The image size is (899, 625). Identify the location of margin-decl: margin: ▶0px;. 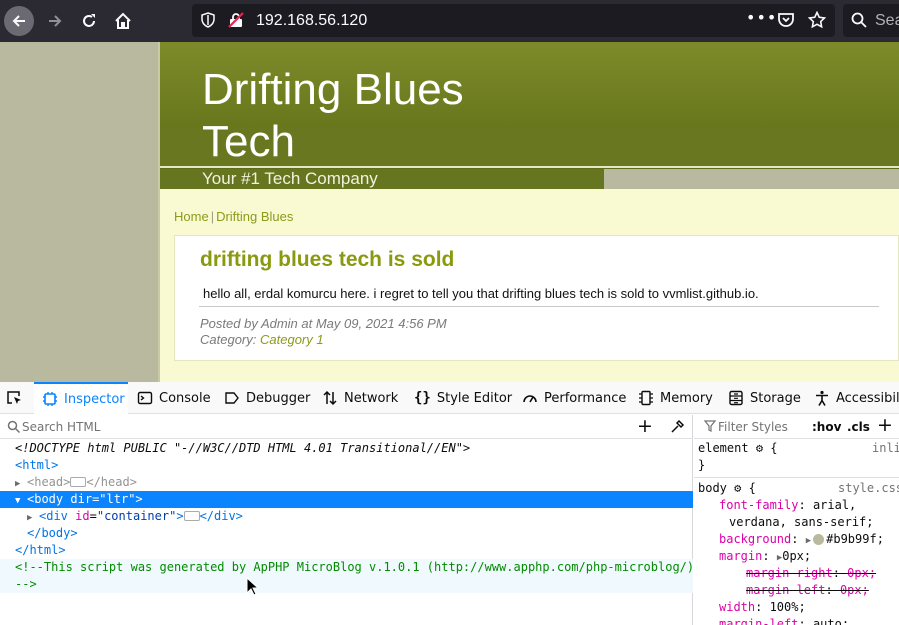
(798, 556).